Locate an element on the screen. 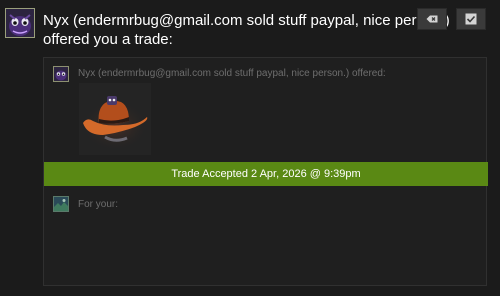 The height and width of the screenshot is (296, 500). offer-action-line: offered you a trade: is located at coordinates (108, 39).